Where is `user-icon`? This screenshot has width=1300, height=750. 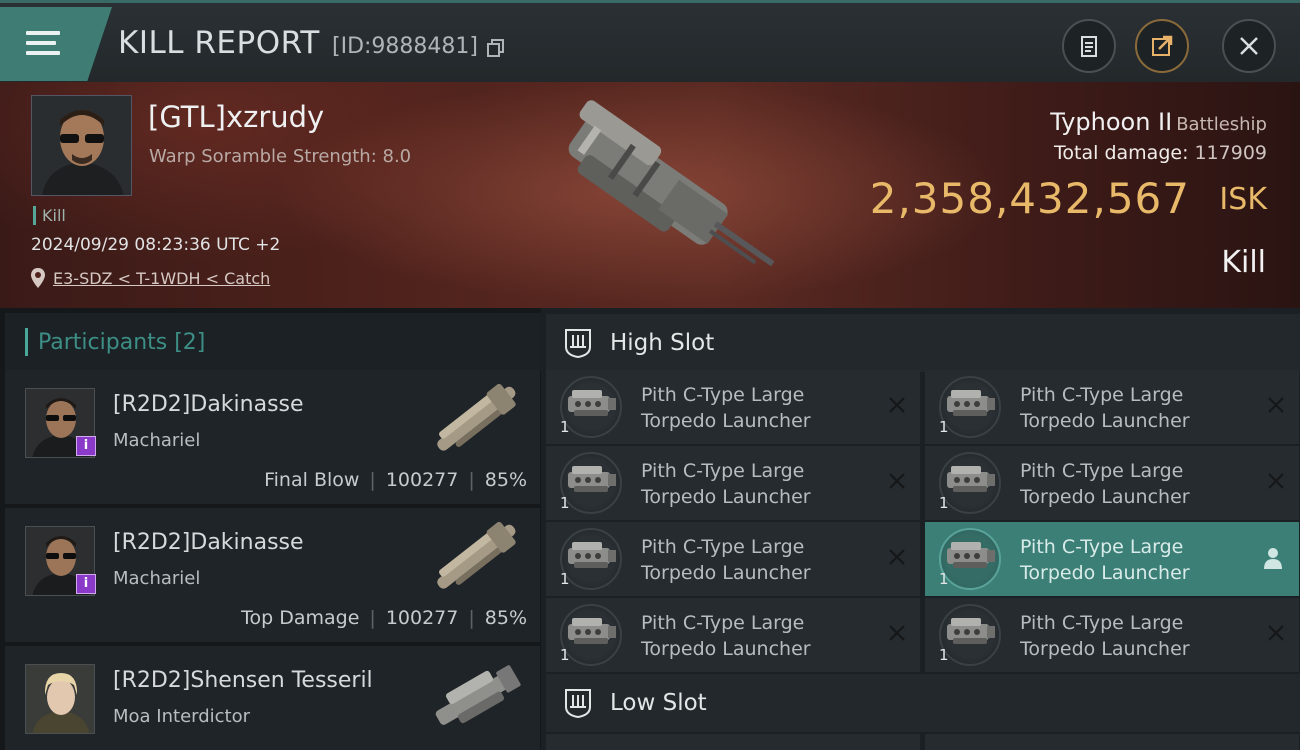
user-icon is located at coordinates (1273, 558).